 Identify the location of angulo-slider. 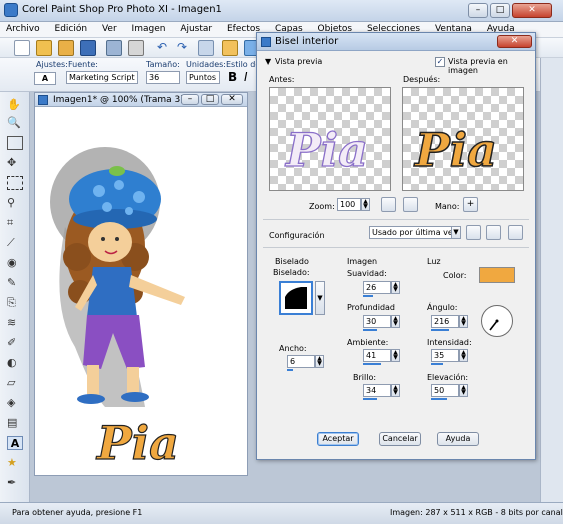
(440, 330).